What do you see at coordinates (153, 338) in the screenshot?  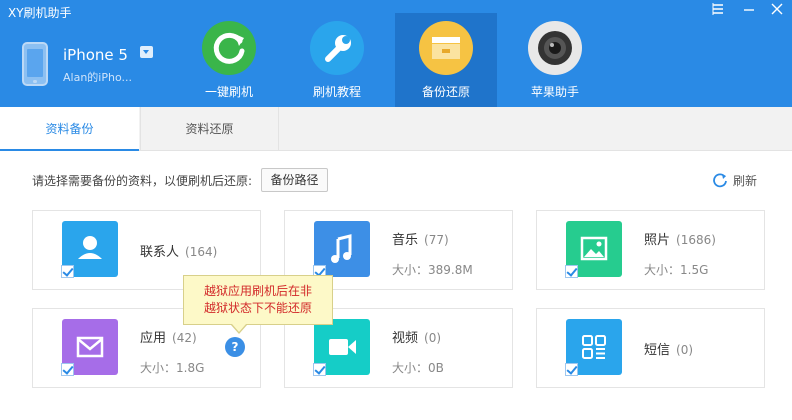 I see `card-name: 应用` at bounding box center [153, 338].